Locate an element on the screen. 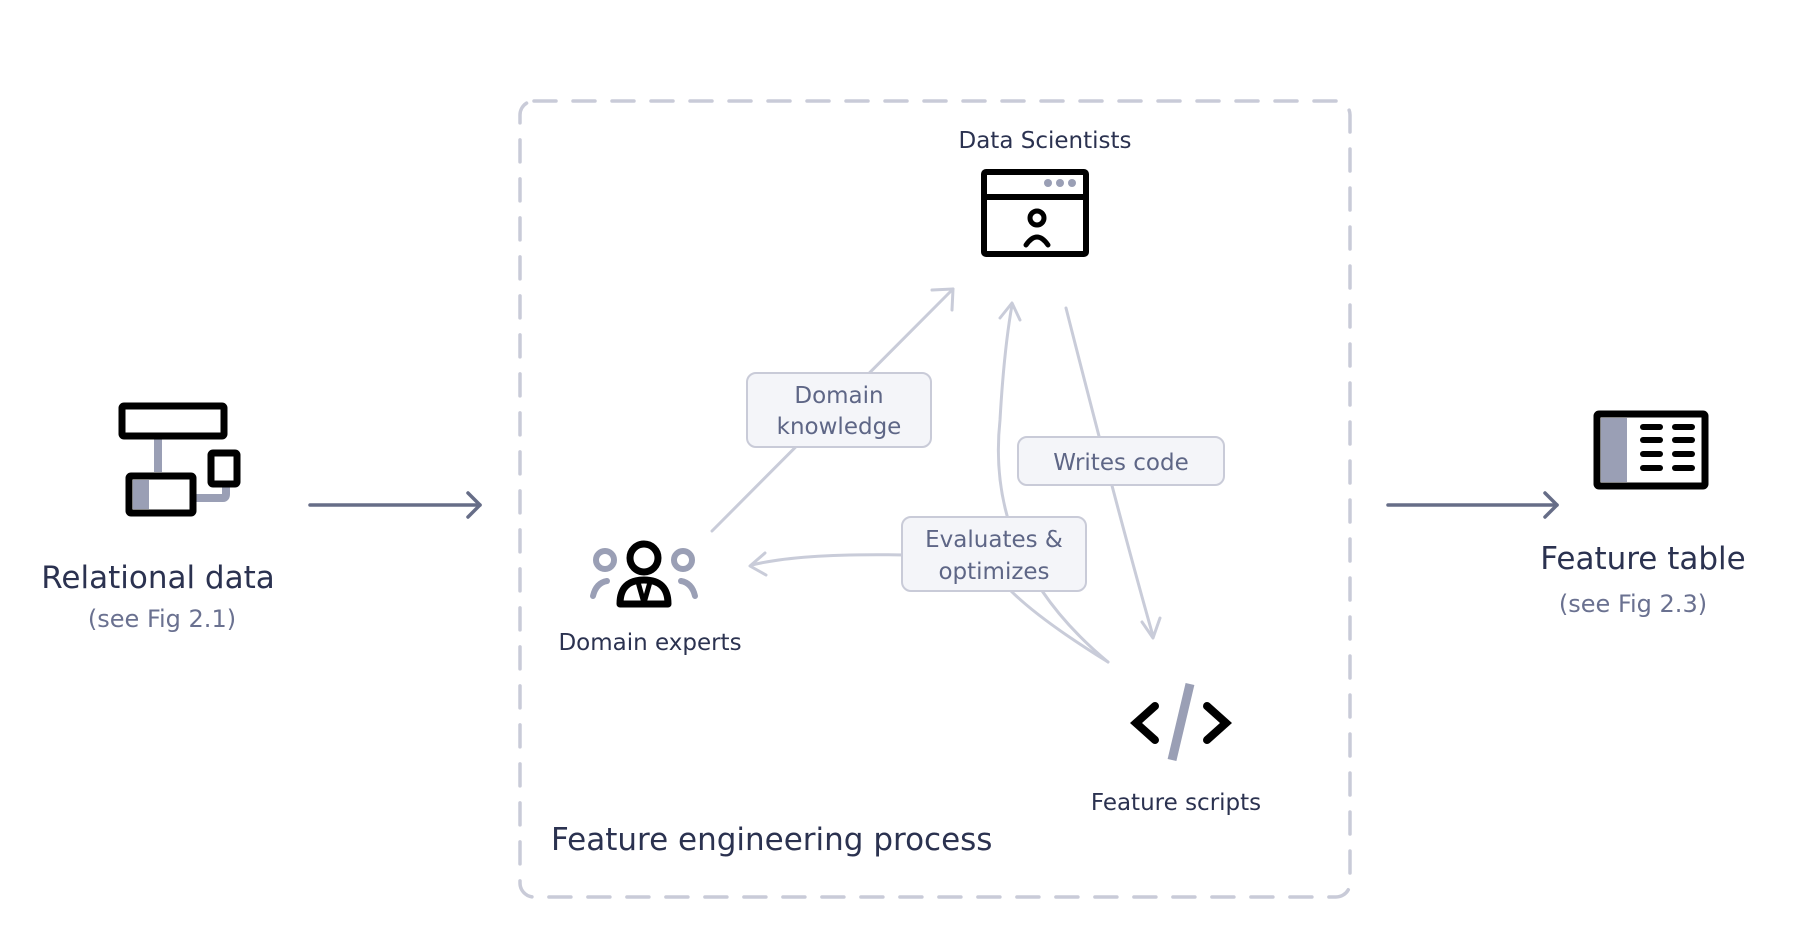 The width and height of the screenshot is (1800, 942). process-title: Feature engineering process is located at coordinates (771, 840).